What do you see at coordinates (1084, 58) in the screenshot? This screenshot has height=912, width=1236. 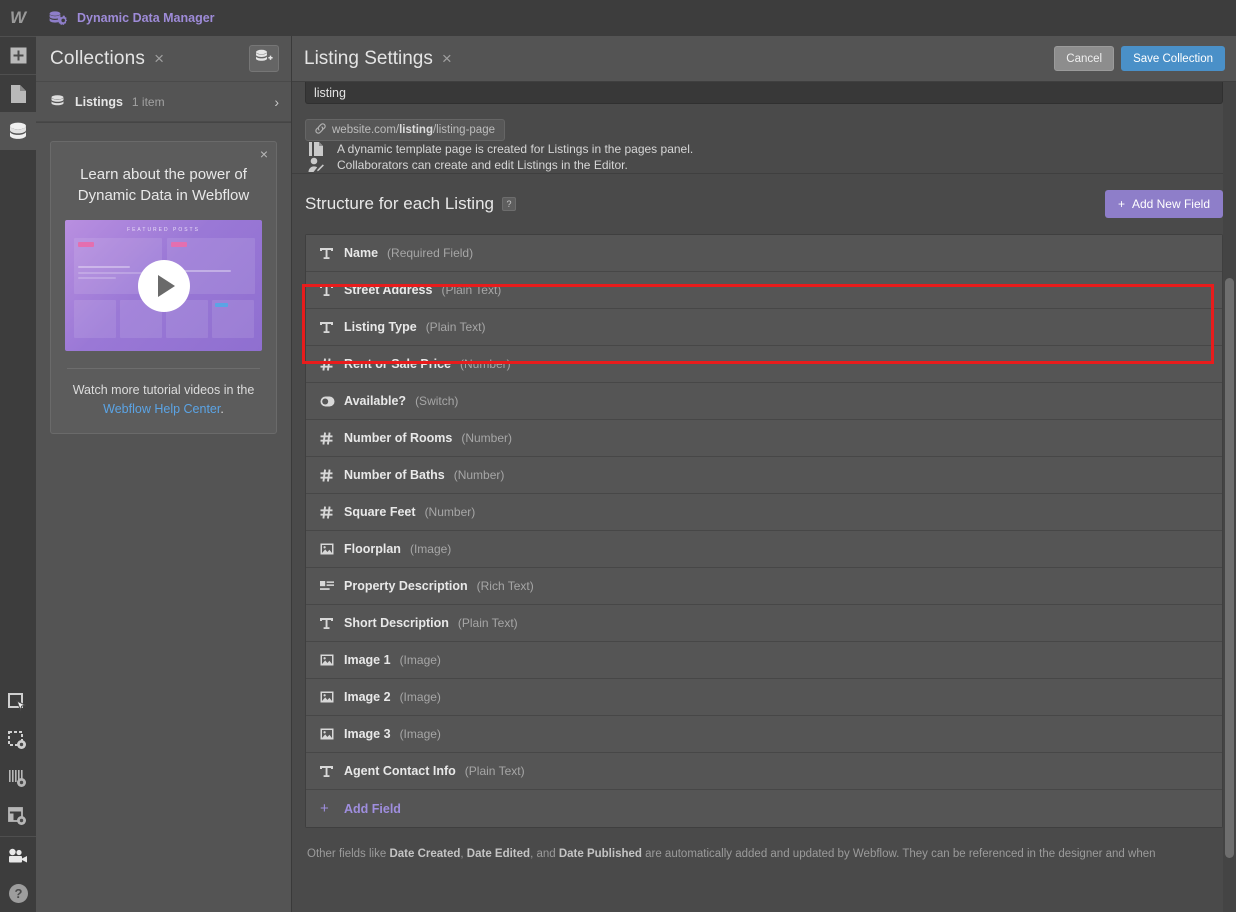 I see `cancel-button: Cancel` at bounding box center [1084, 58].